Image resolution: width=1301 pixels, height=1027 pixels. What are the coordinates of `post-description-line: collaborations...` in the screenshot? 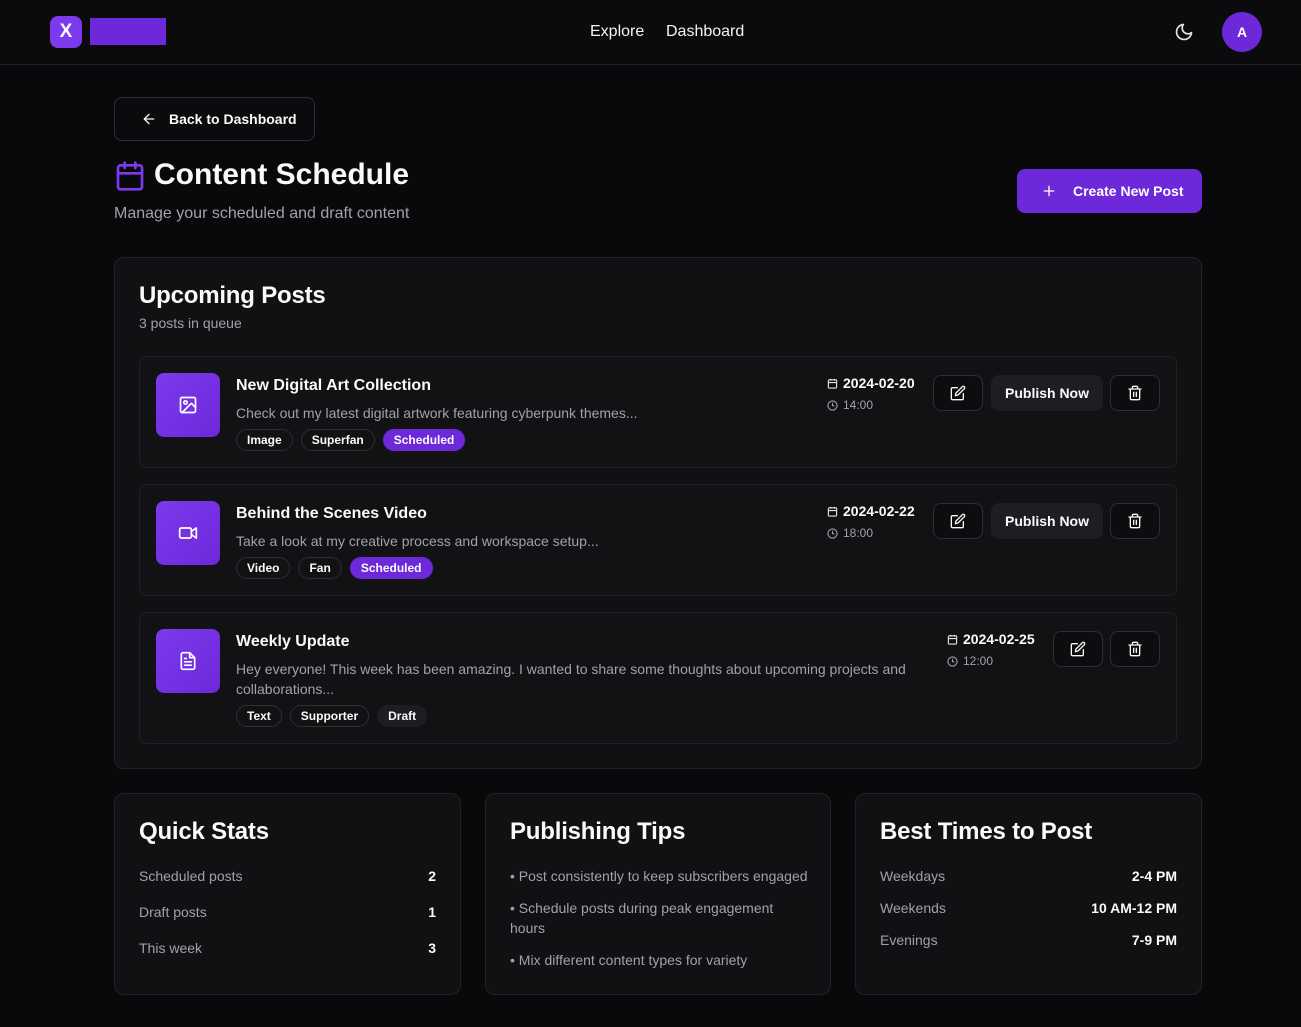 It's located at (285, 689).